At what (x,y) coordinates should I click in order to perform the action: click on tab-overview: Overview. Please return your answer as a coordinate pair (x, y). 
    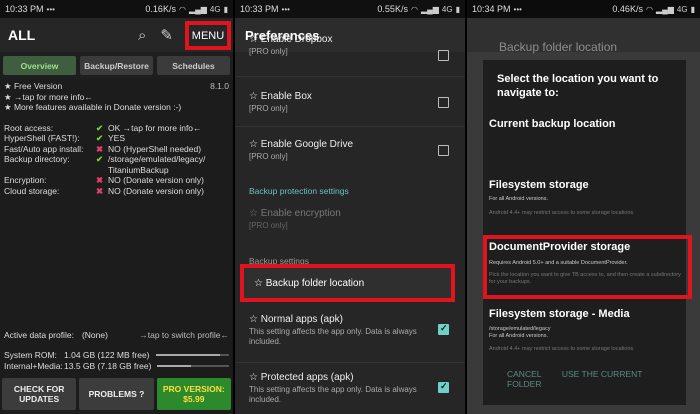
    Looking at the image, I should click on (39, 65).